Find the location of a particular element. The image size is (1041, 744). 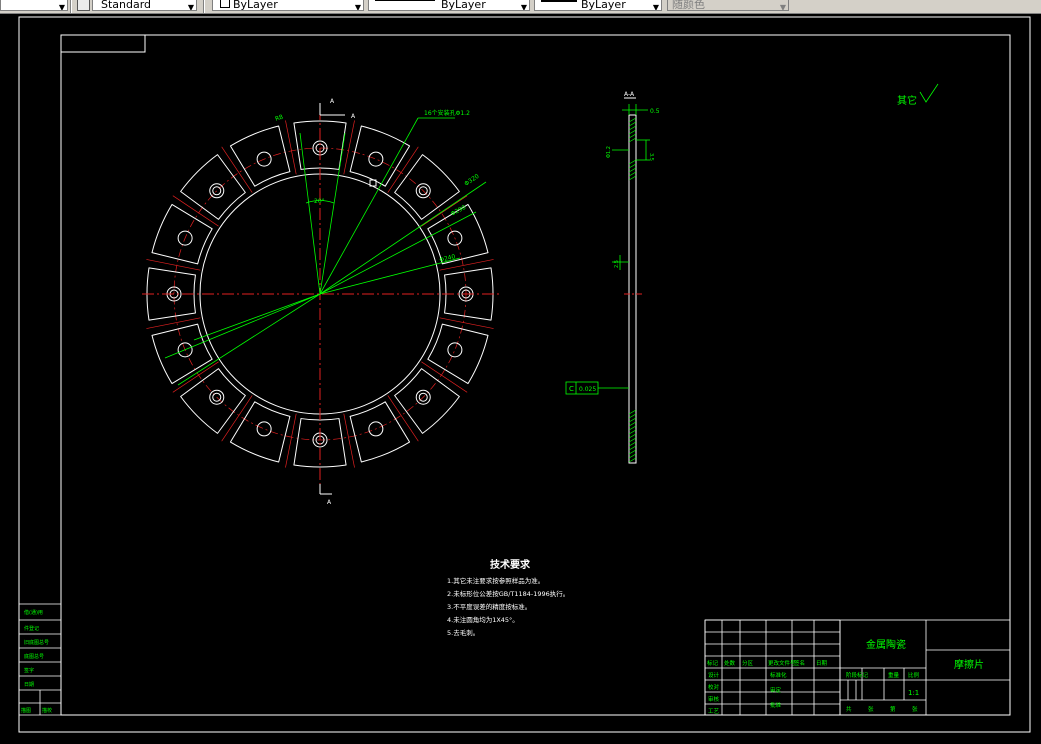

tech-note-item: 3.不平度误差的精度按标准。 is located at coordinates (489, 606).